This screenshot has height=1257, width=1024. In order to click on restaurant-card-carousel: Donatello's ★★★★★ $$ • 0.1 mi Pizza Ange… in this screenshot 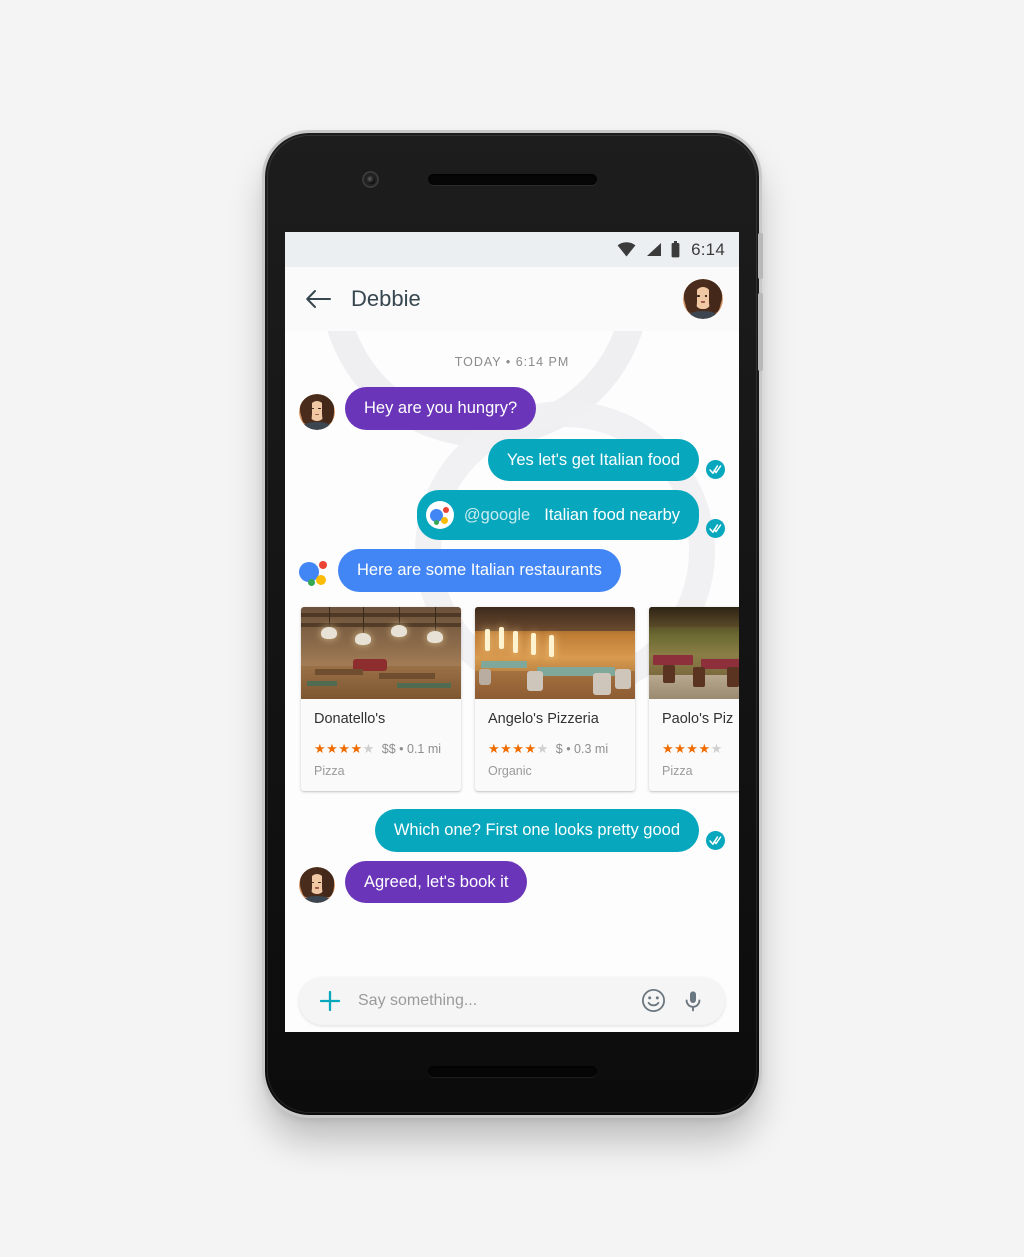, I will do `click(512, 698)`.